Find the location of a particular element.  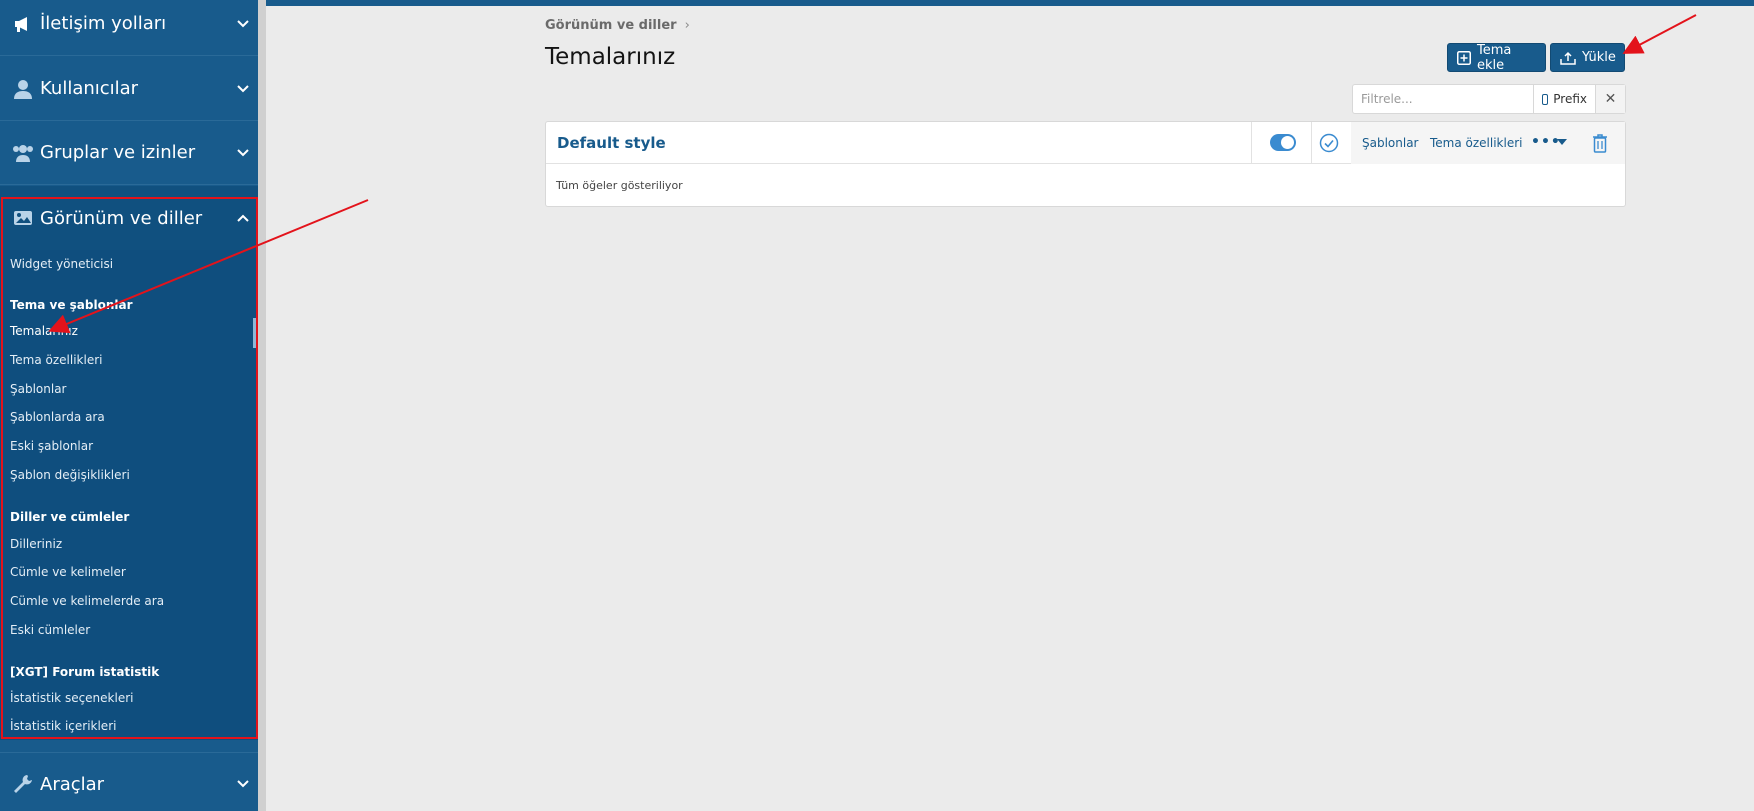

filter-input is located at coordinates (1443, 99).